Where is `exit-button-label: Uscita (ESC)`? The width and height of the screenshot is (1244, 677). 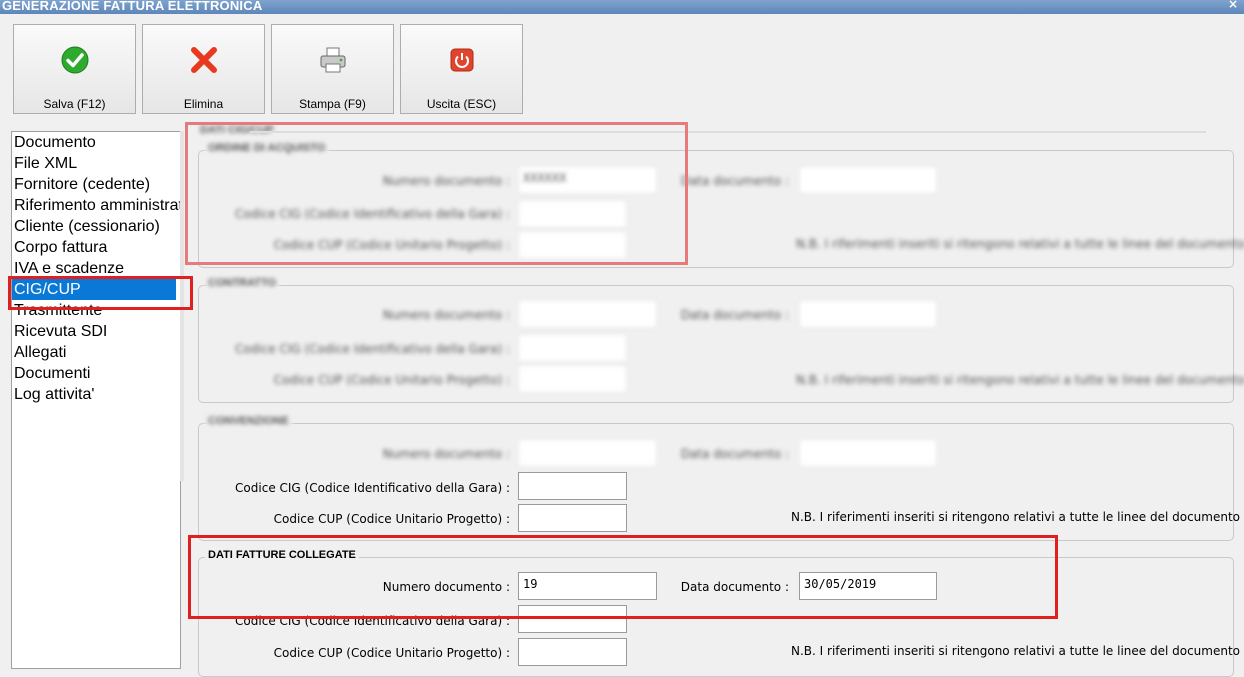 exit-button-label: Uscita (ESC) is located at coordinates (461, 104).